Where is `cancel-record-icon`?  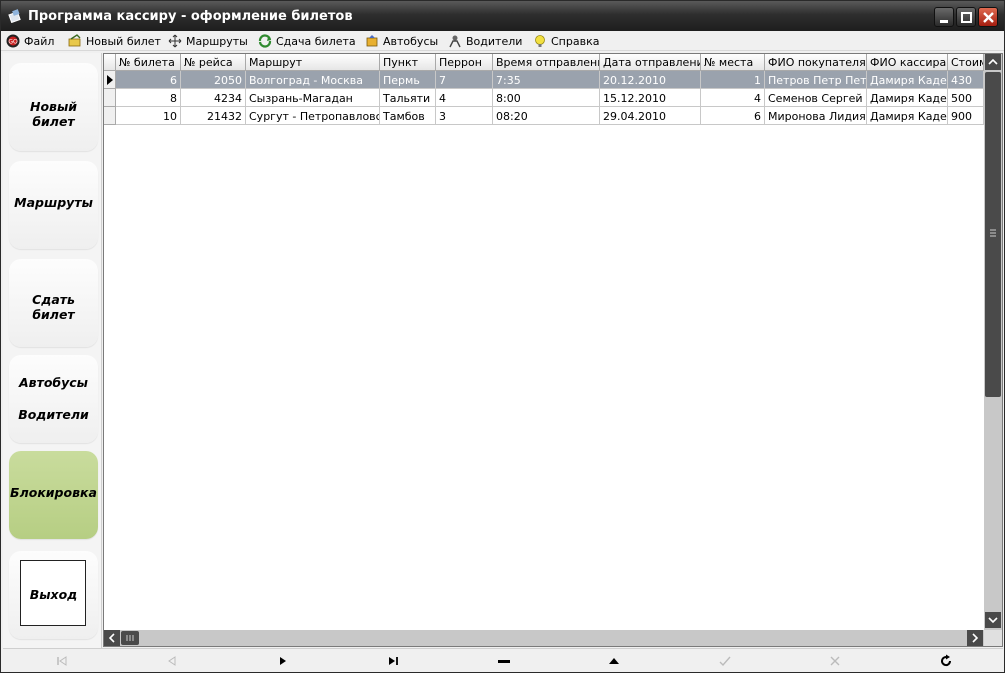
cancel-record-icon is located at coordinates (835, 661).